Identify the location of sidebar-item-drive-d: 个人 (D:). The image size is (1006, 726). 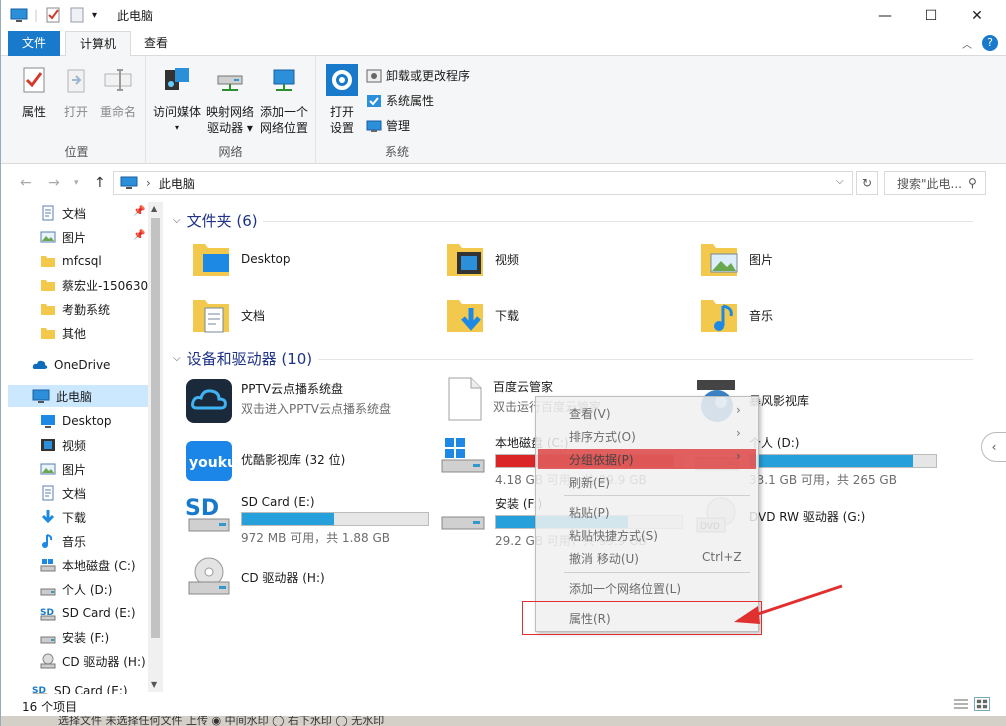
(76, 589).